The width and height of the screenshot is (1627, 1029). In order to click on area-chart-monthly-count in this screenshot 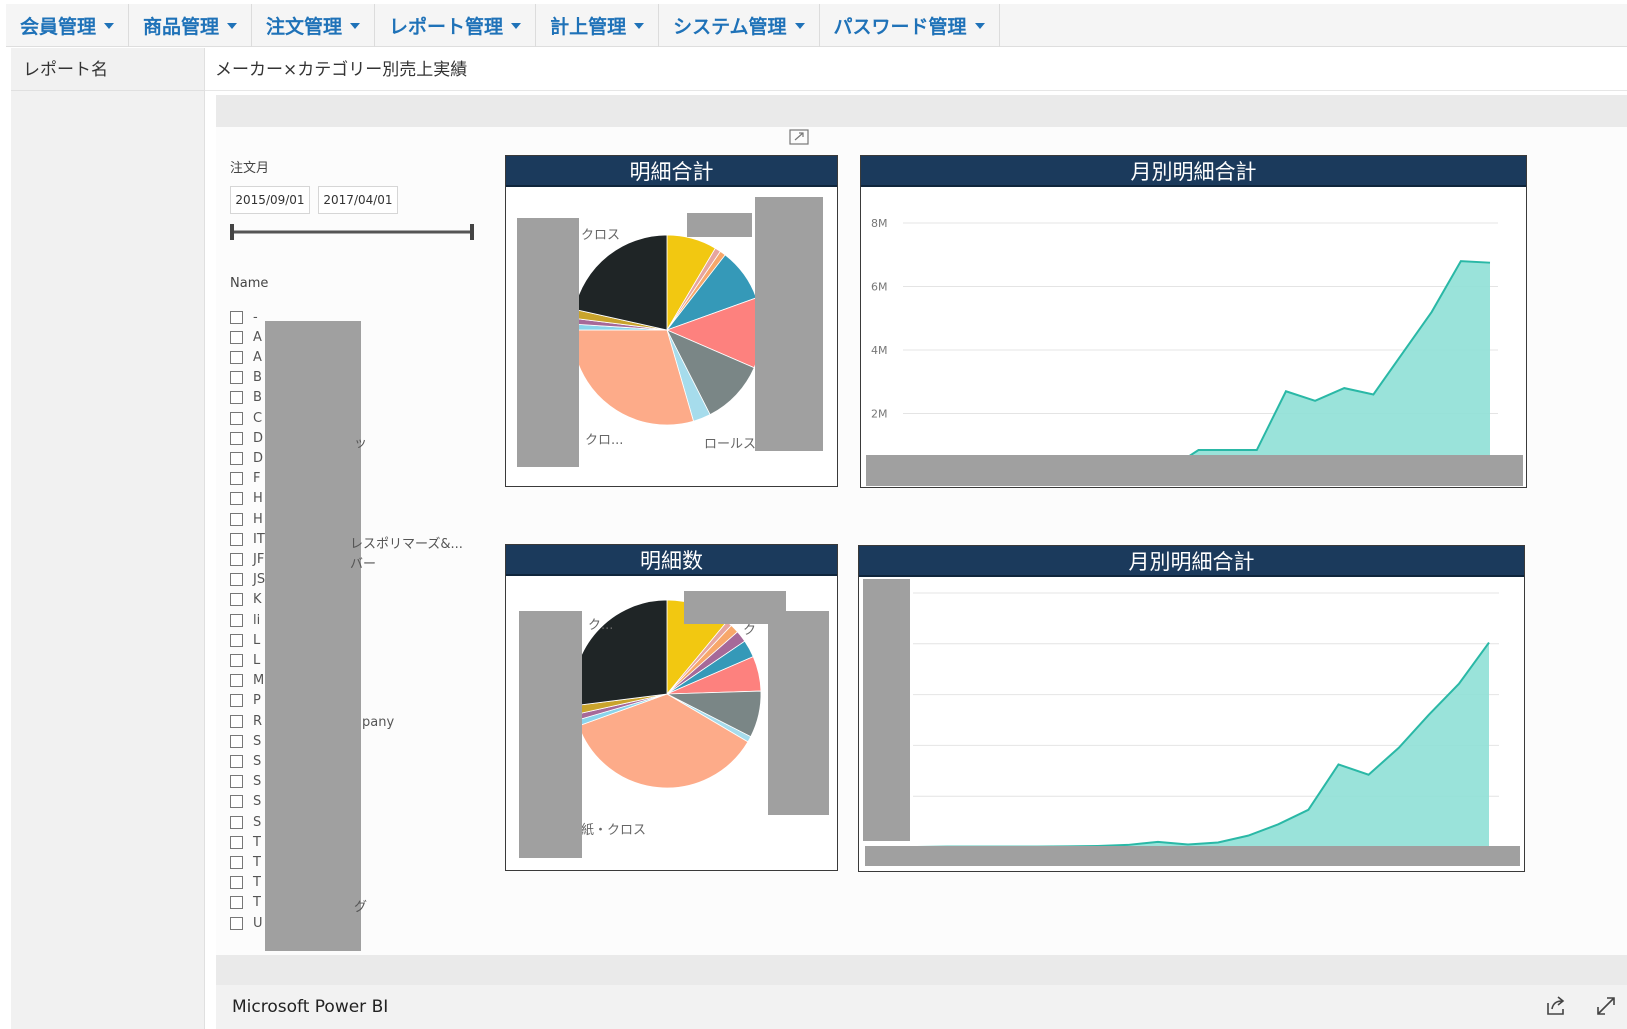, I will do `click(1191, 724)`.